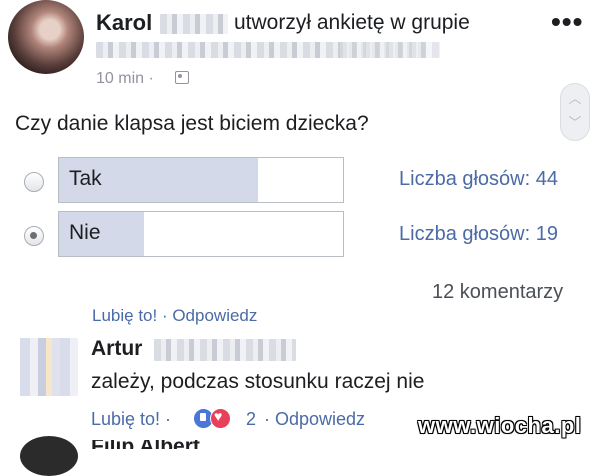 The height and width of the screenshot is (476, 600). What do you see at coordinates (251, 419) in the screenshot?
I see `reaction-count: 2` at bounding box center [251, 419].